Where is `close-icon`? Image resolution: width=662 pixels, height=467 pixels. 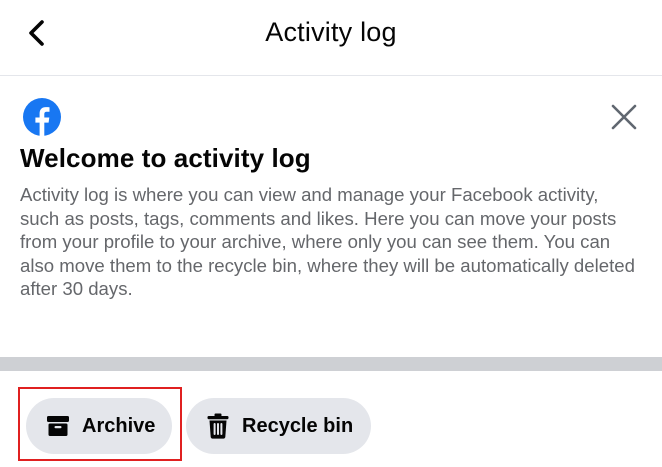
close-icon is located at coordinates (624, 117).